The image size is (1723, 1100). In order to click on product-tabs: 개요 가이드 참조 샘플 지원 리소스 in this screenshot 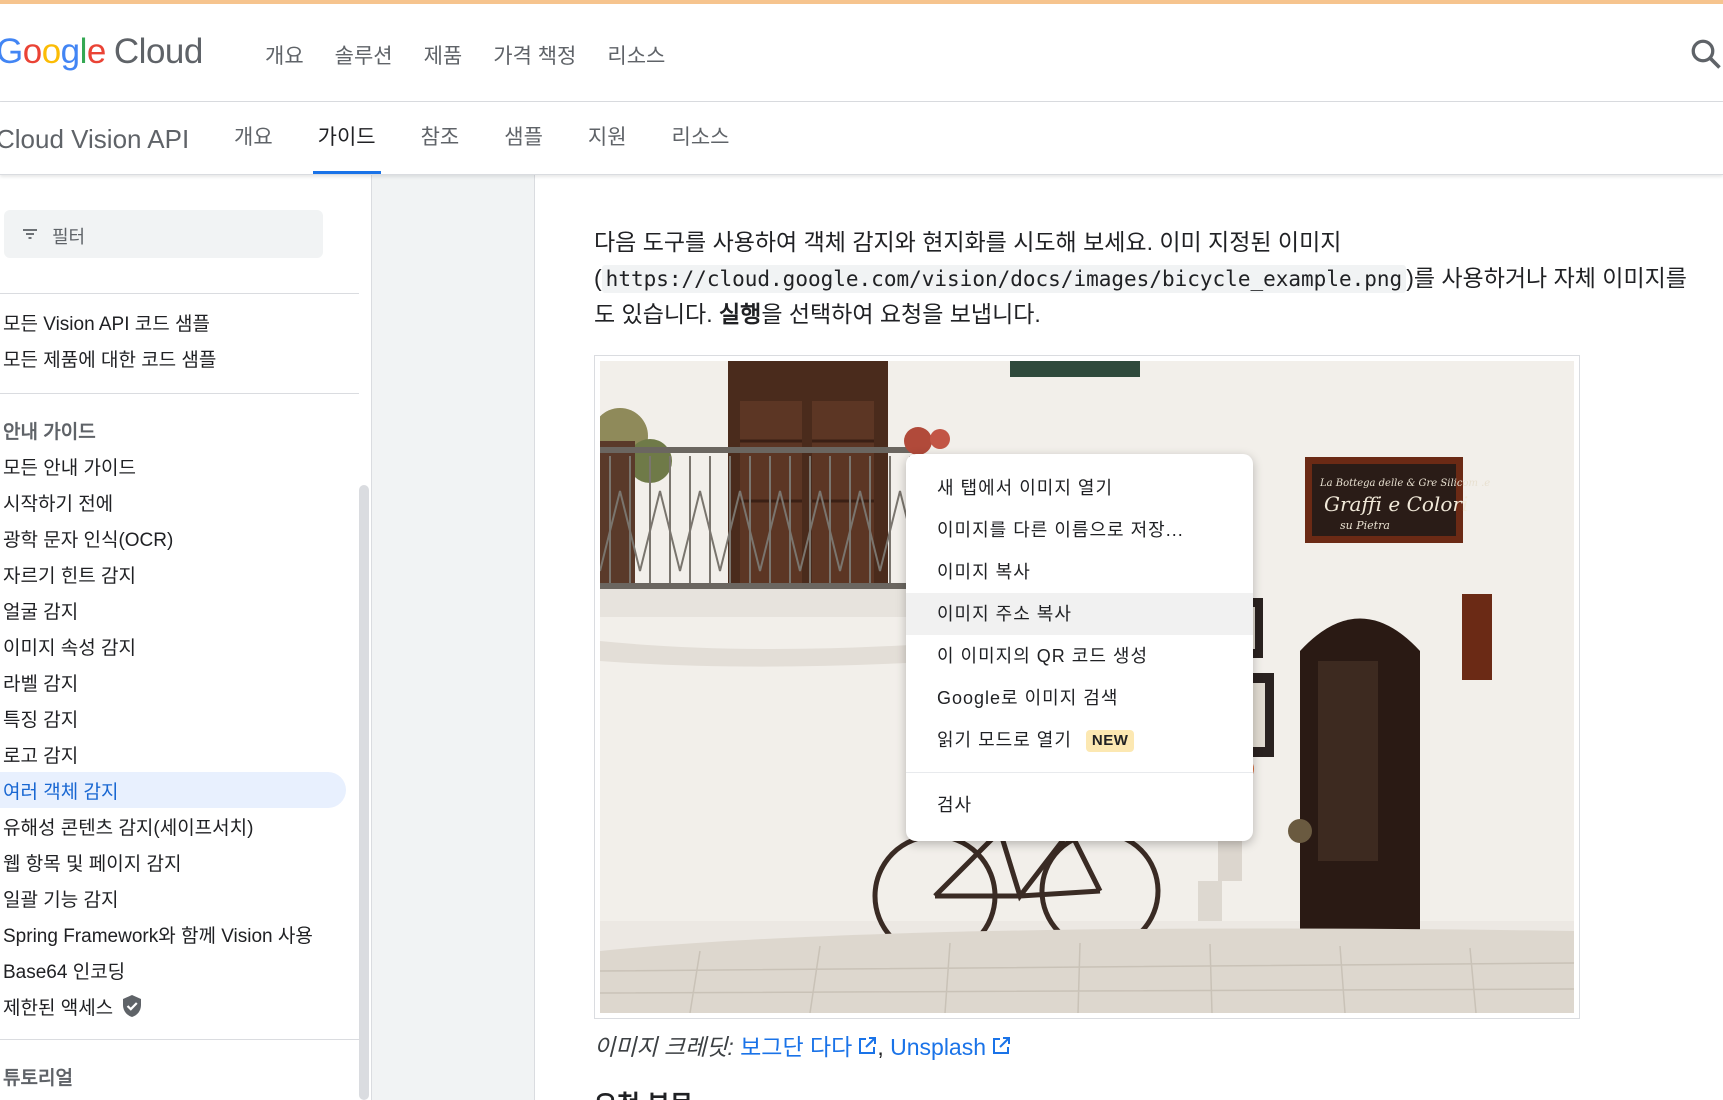, I will do `click(504, 138)`.